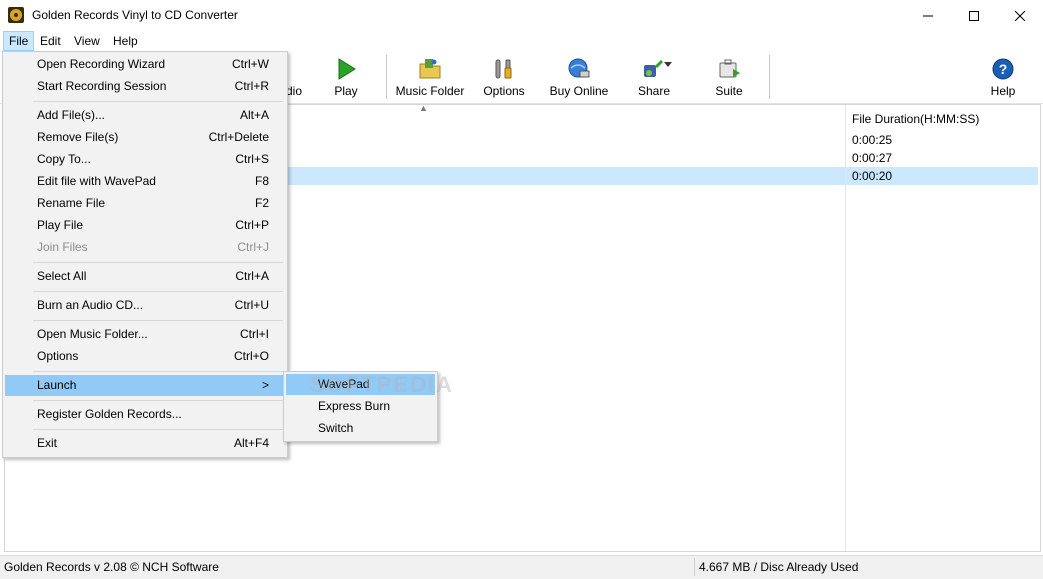  Describe the element at coordinates (252, 159) in the screenshot. I see `menu-item-shortcut: Ctrl+S` at that location.